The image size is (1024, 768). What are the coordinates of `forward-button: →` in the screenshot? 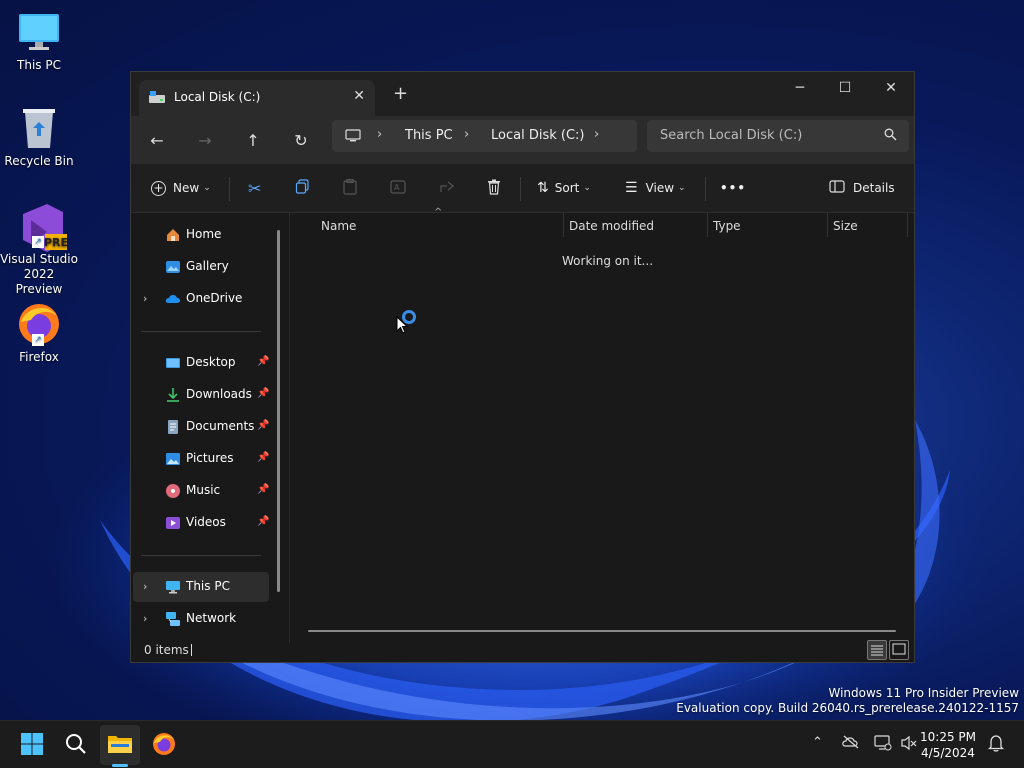 It's located at (205, 140).